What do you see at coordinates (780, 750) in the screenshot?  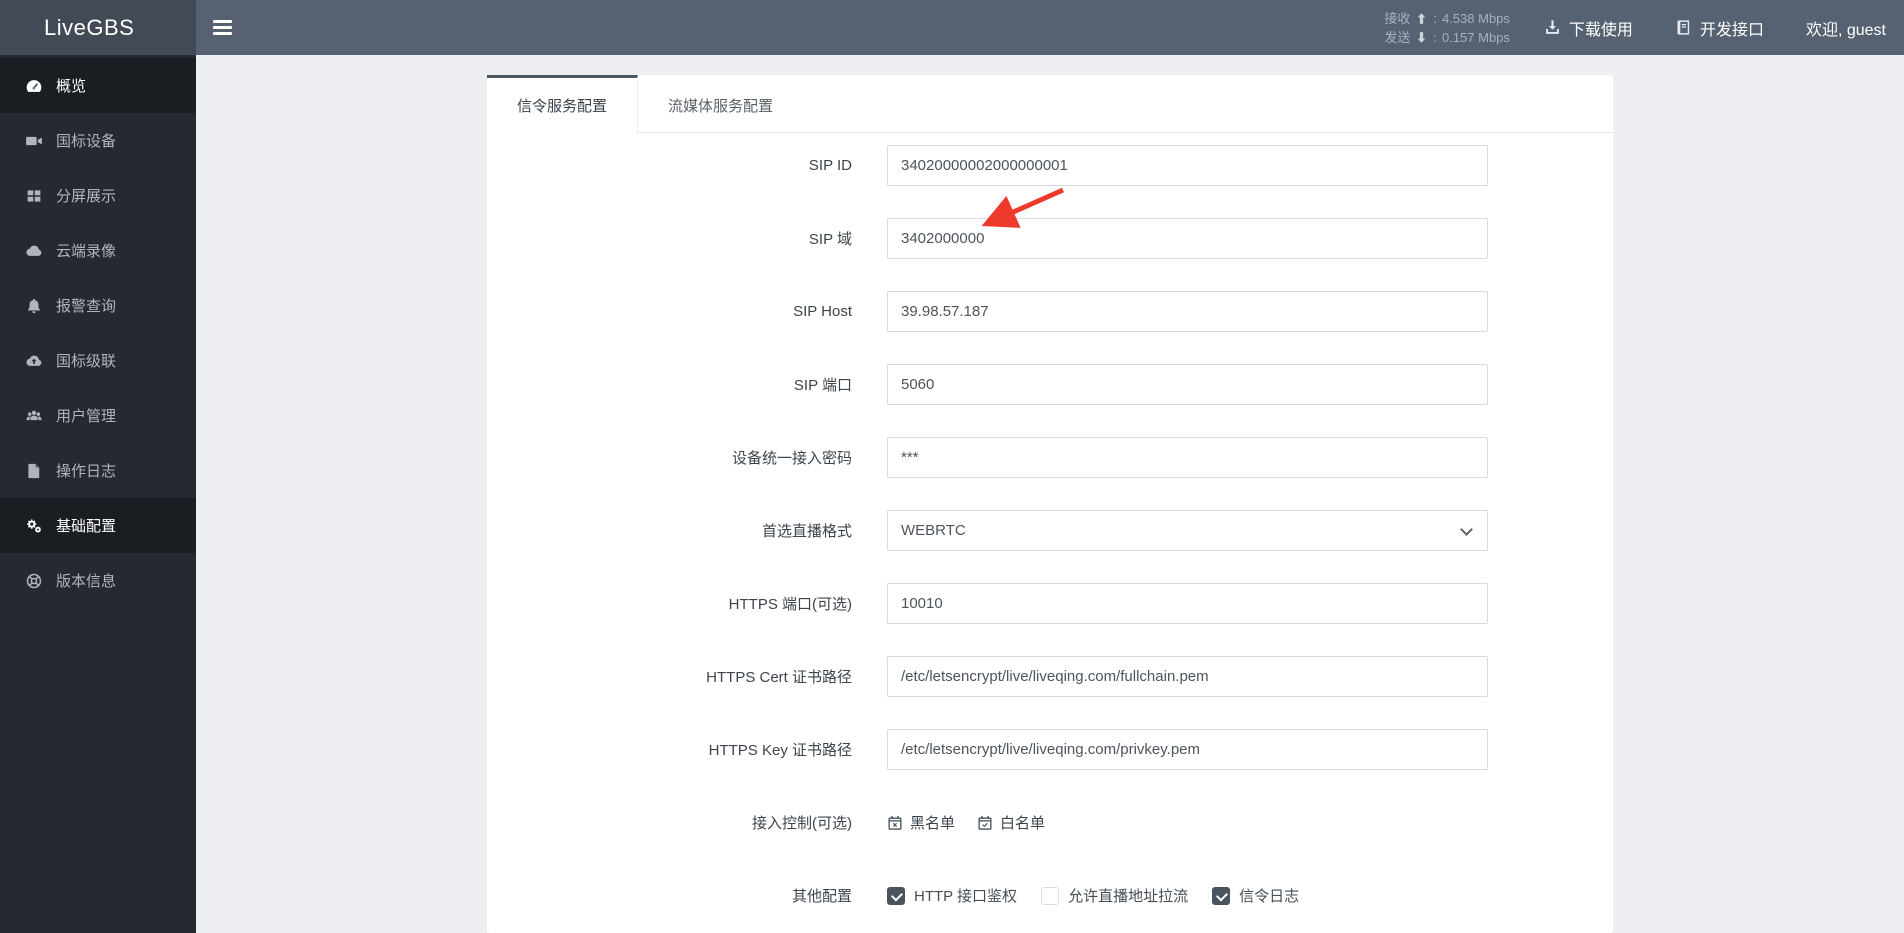 I see `field-label: HTTPS Key 证书路径` at bounding box center [780, 750].